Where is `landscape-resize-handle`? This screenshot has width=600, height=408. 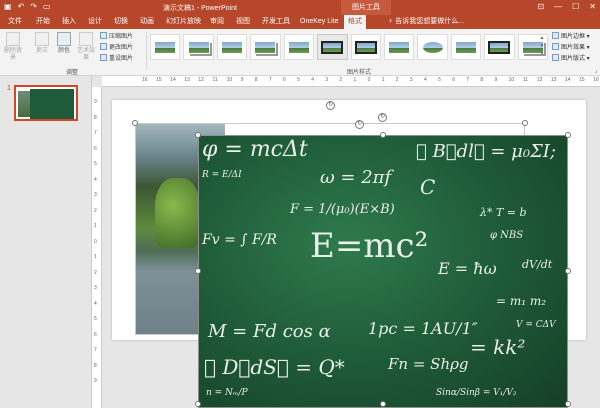
landscape-resize-handle is located at coordinates (135, 123).